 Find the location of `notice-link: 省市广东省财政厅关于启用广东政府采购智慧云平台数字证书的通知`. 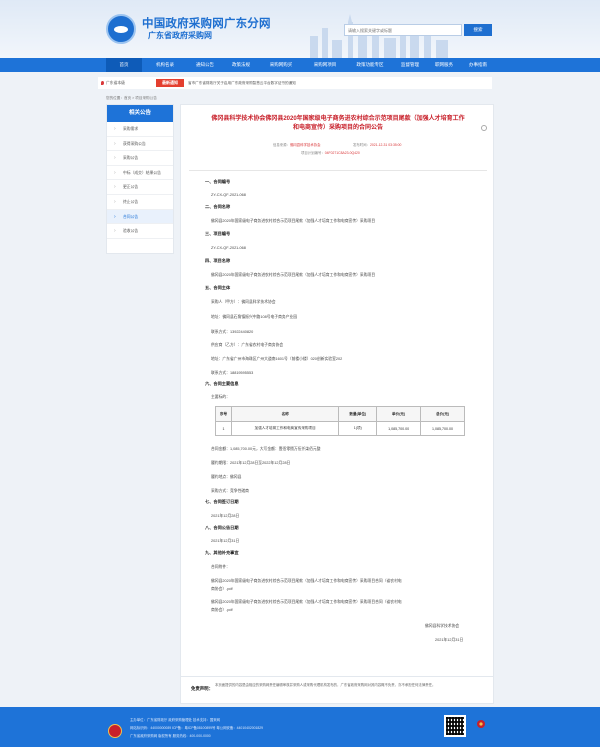

notice-link: 省市广东省财政厅关于启用广东政府采购智慧云平台数字证书的通知 is located at coordinates (242, 83).